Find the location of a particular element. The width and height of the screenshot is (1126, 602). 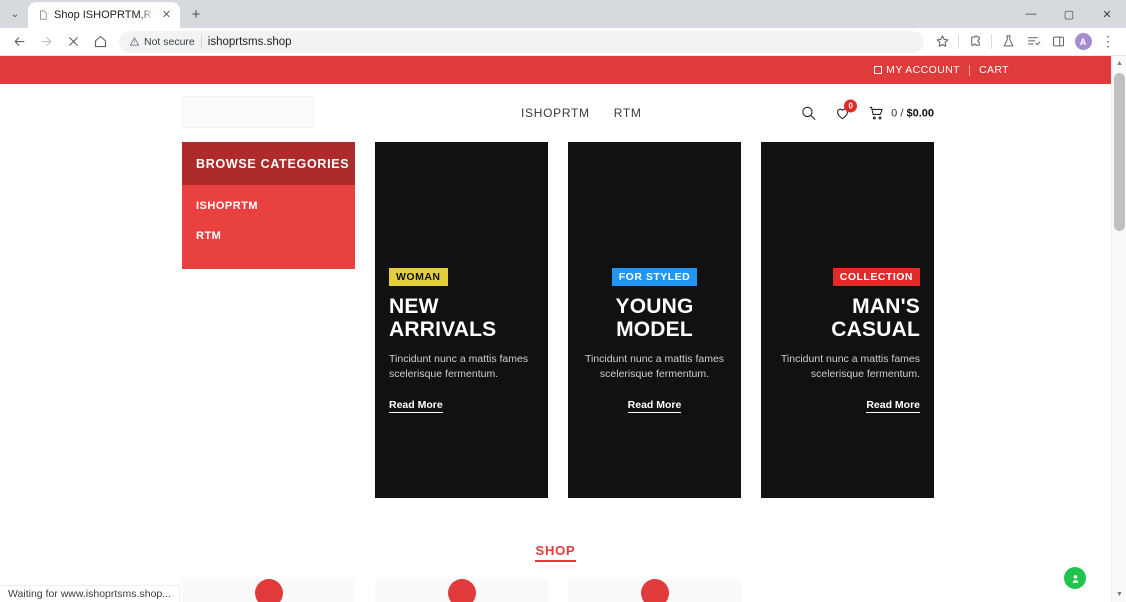

profile-avatar: A is located at coordinates (1083, 42).